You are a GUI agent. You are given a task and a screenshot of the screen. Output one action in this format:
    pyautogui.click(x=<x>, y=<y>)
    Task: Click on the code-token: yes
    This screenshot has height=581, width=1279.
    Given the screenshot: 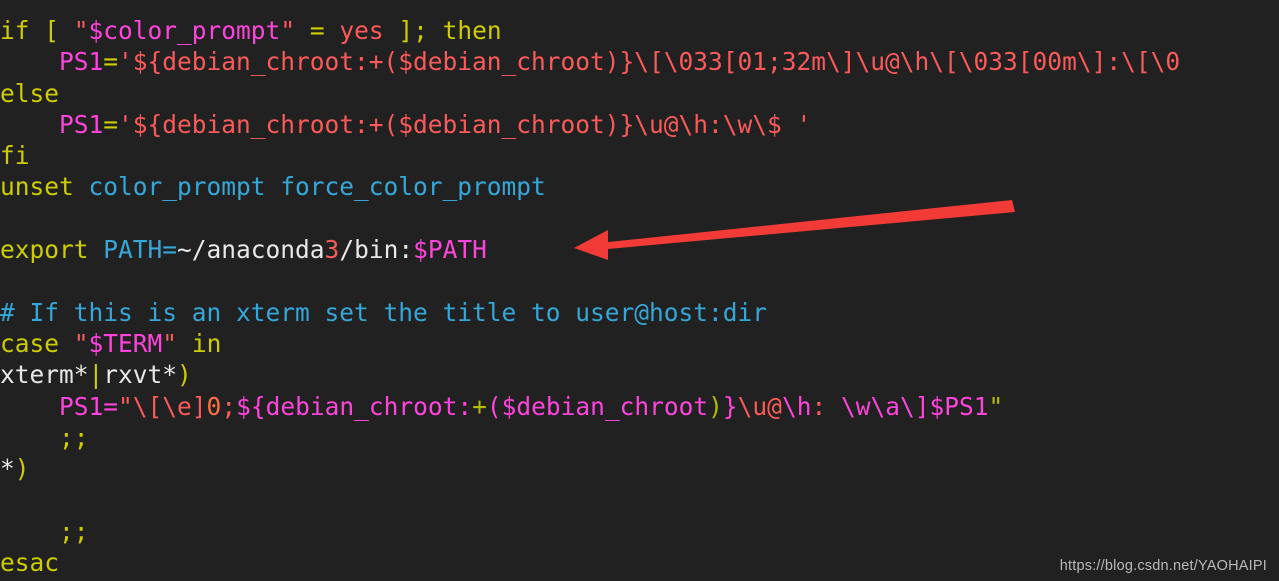 What is the action you would take?
    pyautogui.click(x=361, y=30)
    